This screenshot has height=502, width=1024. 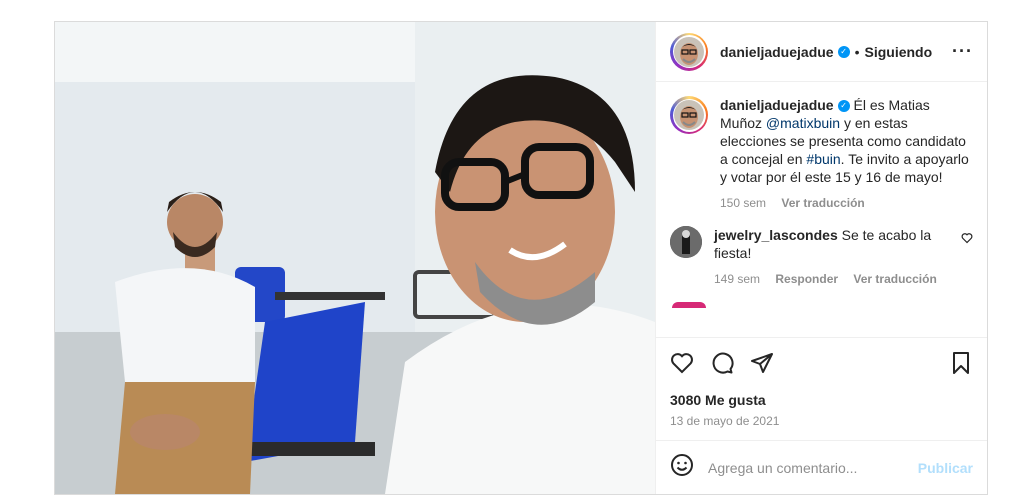 What do you see at coordinates (967, 260) in the screenshot?
I see `comment-like-heart-icon` at bounding box center [967, 260].